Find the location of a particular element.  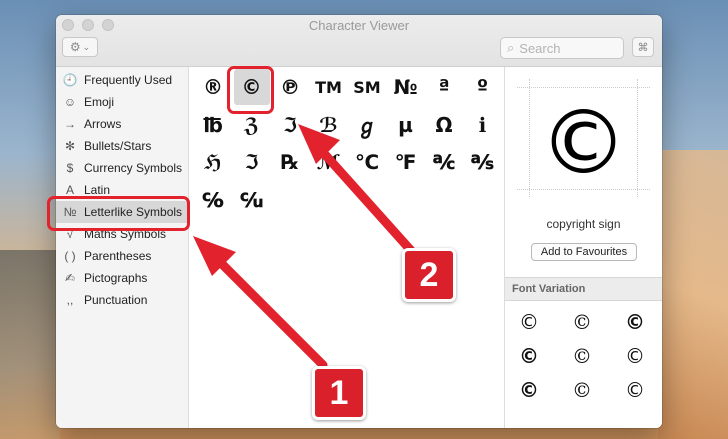

annotation-badge-1: 1 is located at coordinates (339, 393).